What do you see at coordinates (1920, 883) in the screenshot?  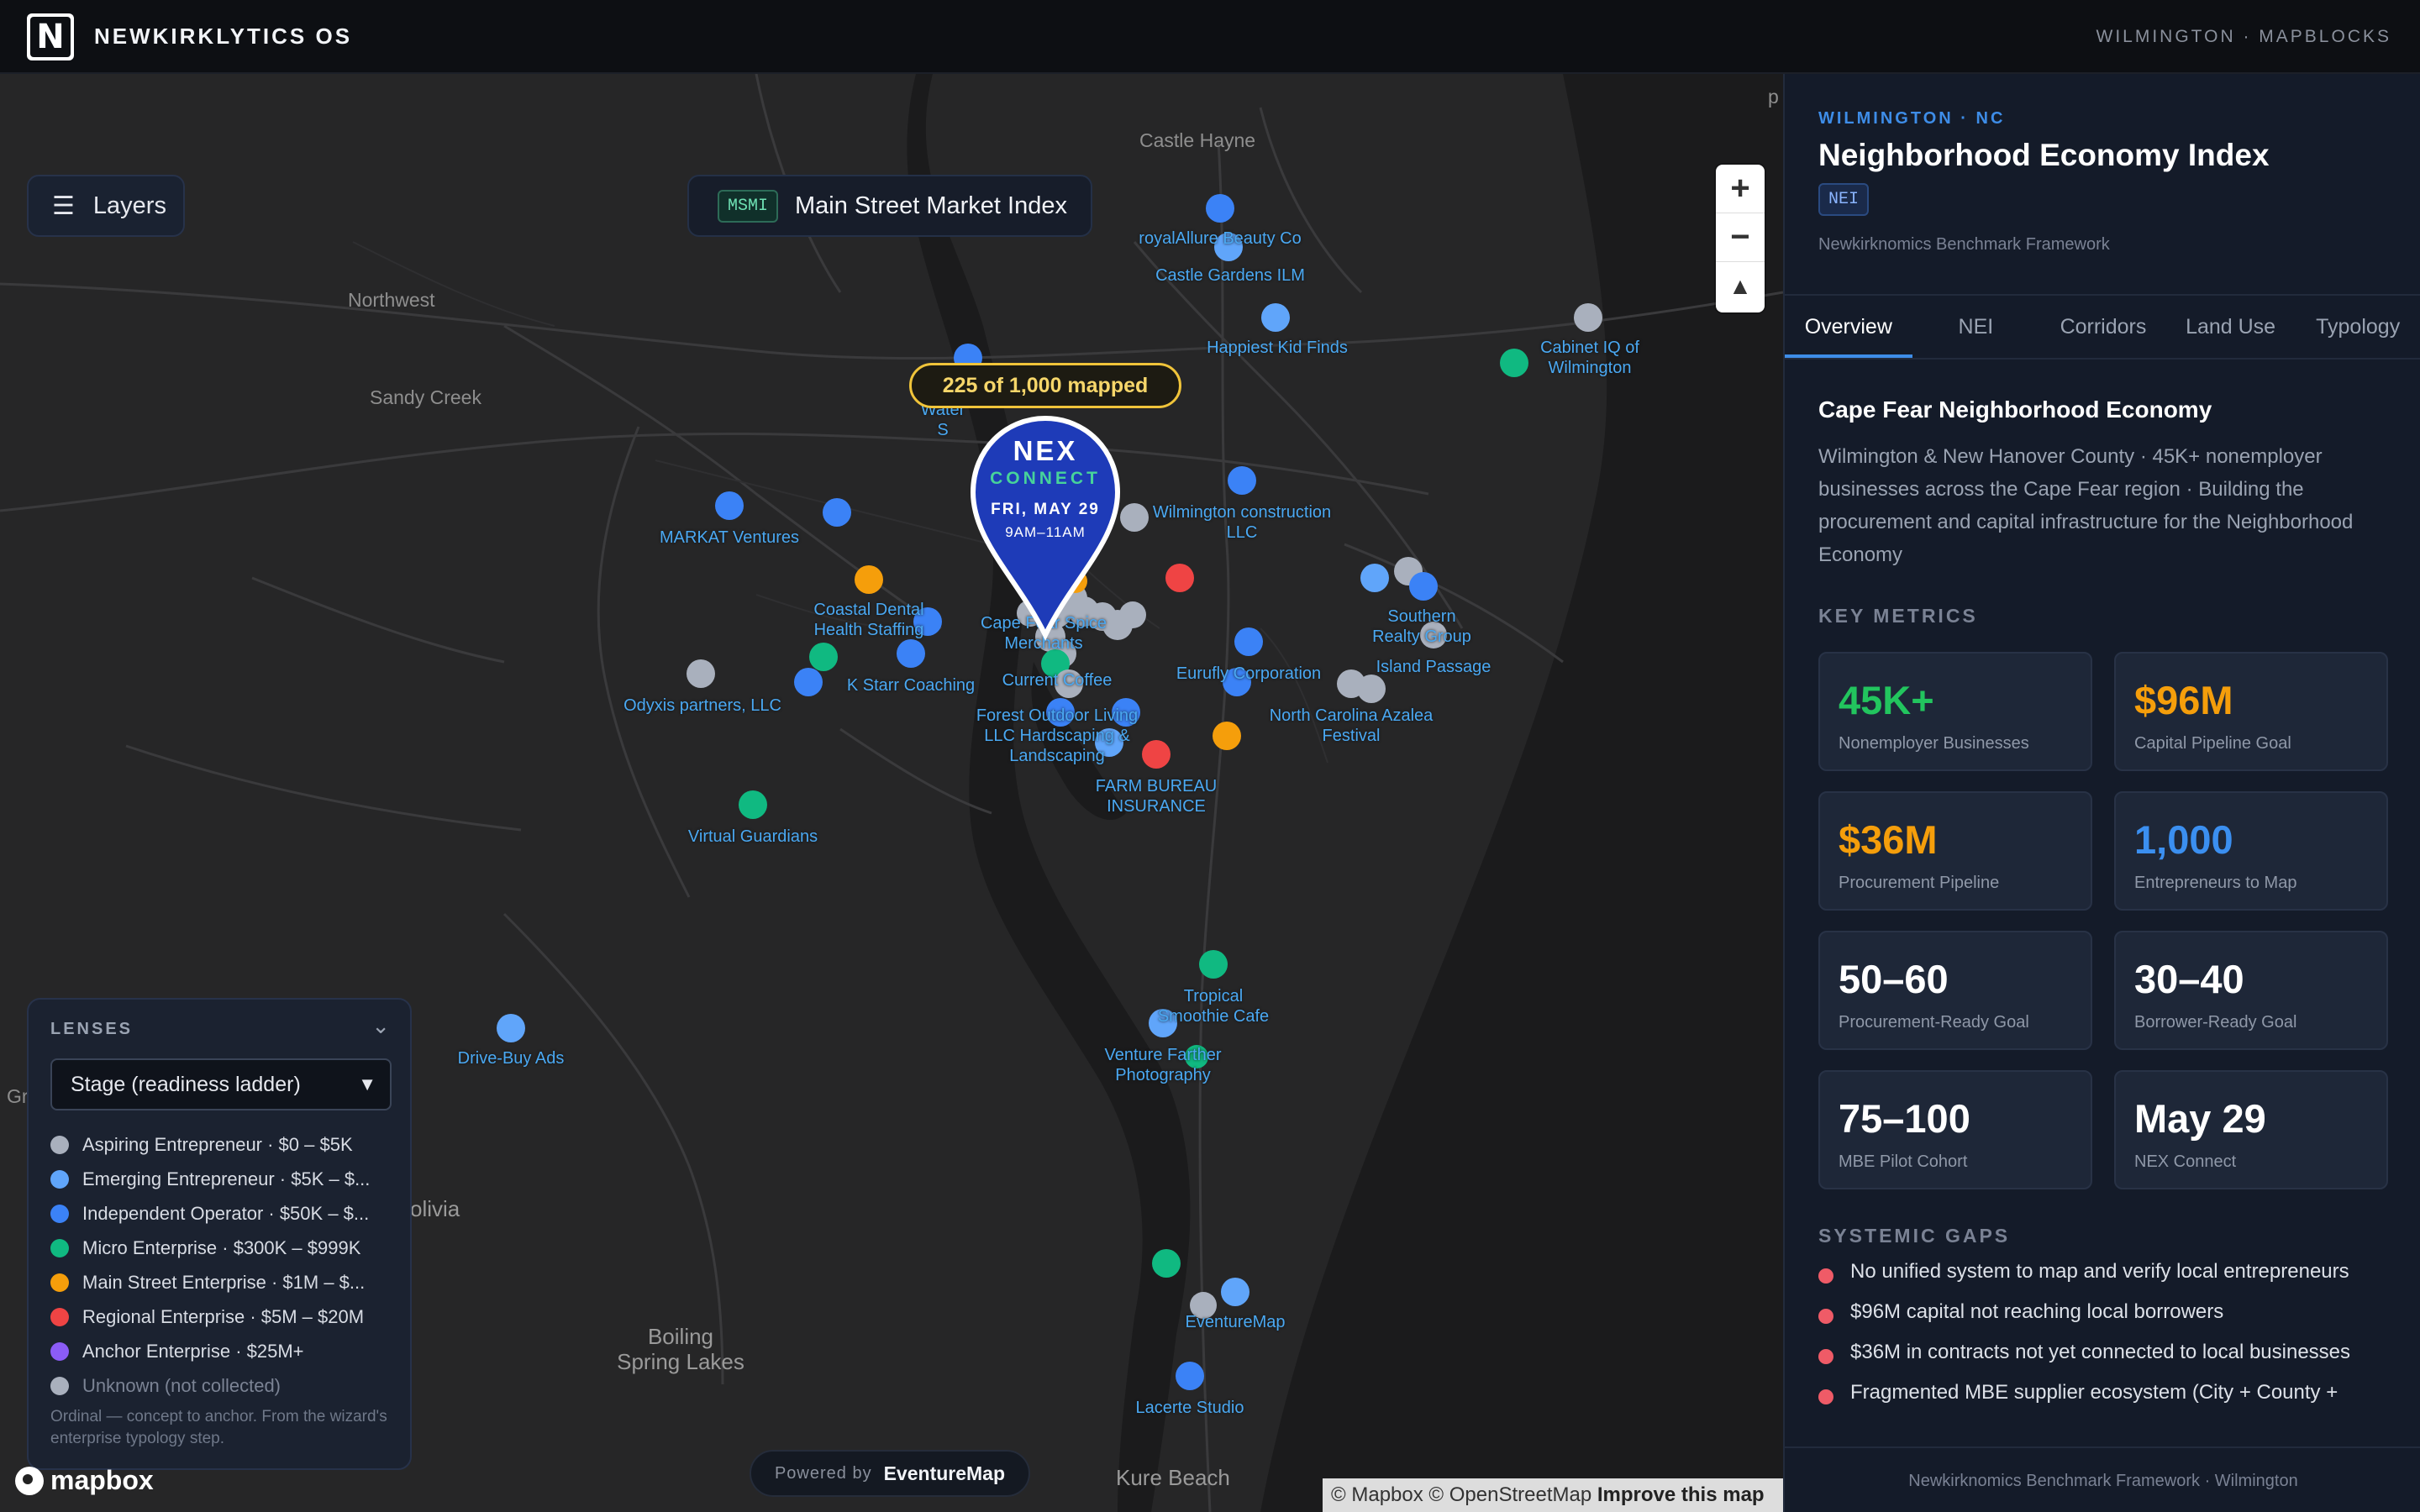 I see `metric-label: Procurement Pipeline` at bounding box center [1920, 883].